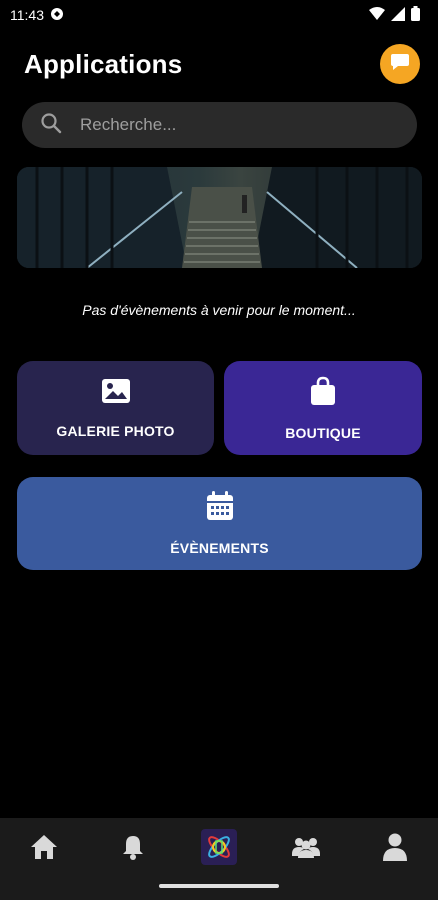 The height and width of the screenshot is (900, 438). I want to click on events-tile-label: ÉVÈNEMENTS, so click(219, 548).